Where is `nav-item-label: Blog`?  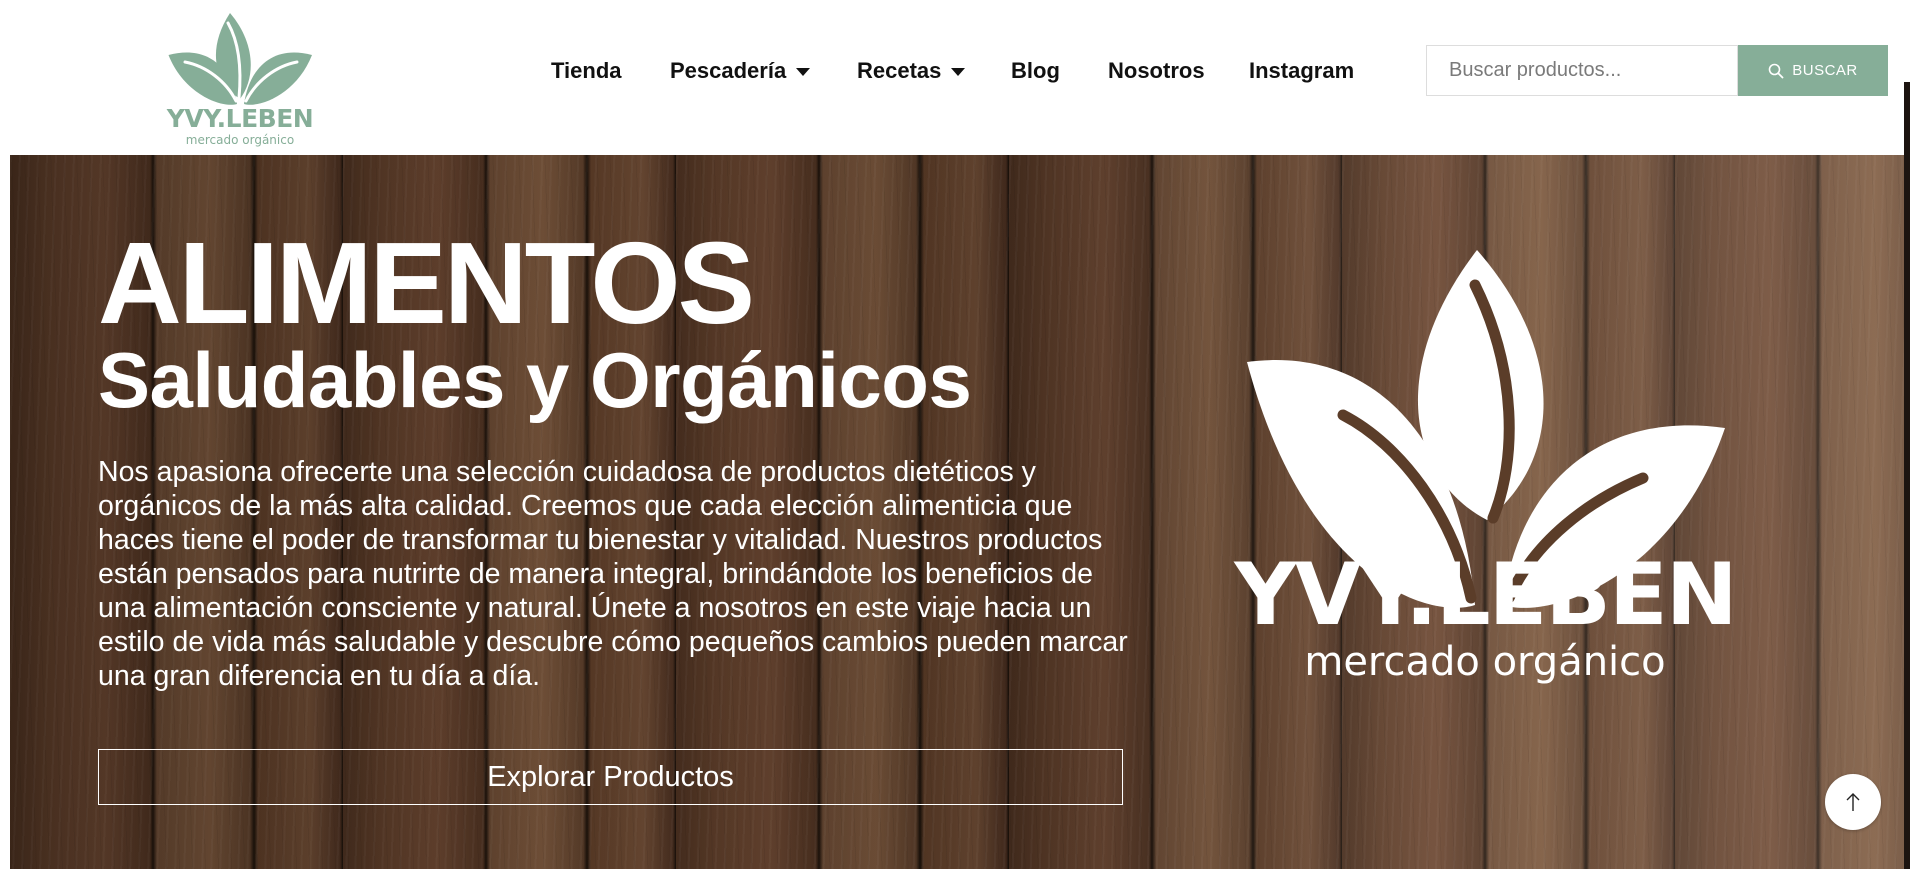
nav-item-label: Blog is located at coordinates (1035, 70).